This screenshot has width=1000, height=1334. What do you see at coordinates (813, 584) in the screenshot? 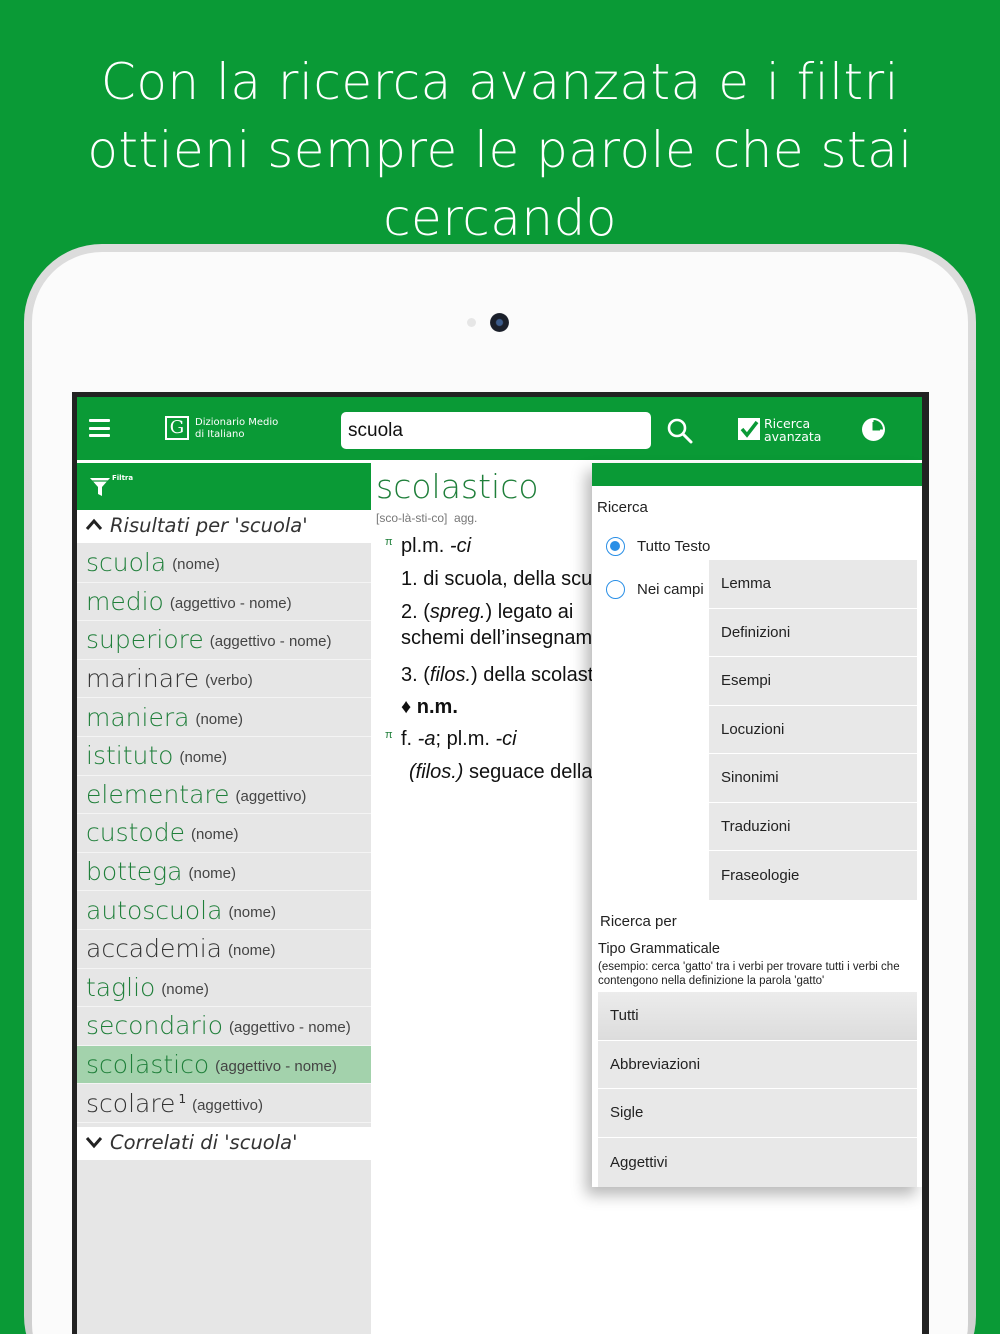
I see `field-option-lemma: Lemma` at bounding box center [813, 584].